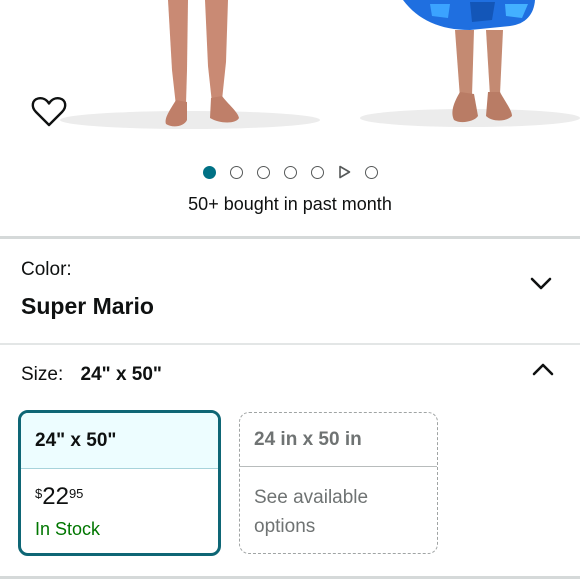 The width and height of the screenshot is (580, 580). Describe the element at coordinates (119, 441) in the screenshot. I see `size-option-name: 24" x 50"` at that location.